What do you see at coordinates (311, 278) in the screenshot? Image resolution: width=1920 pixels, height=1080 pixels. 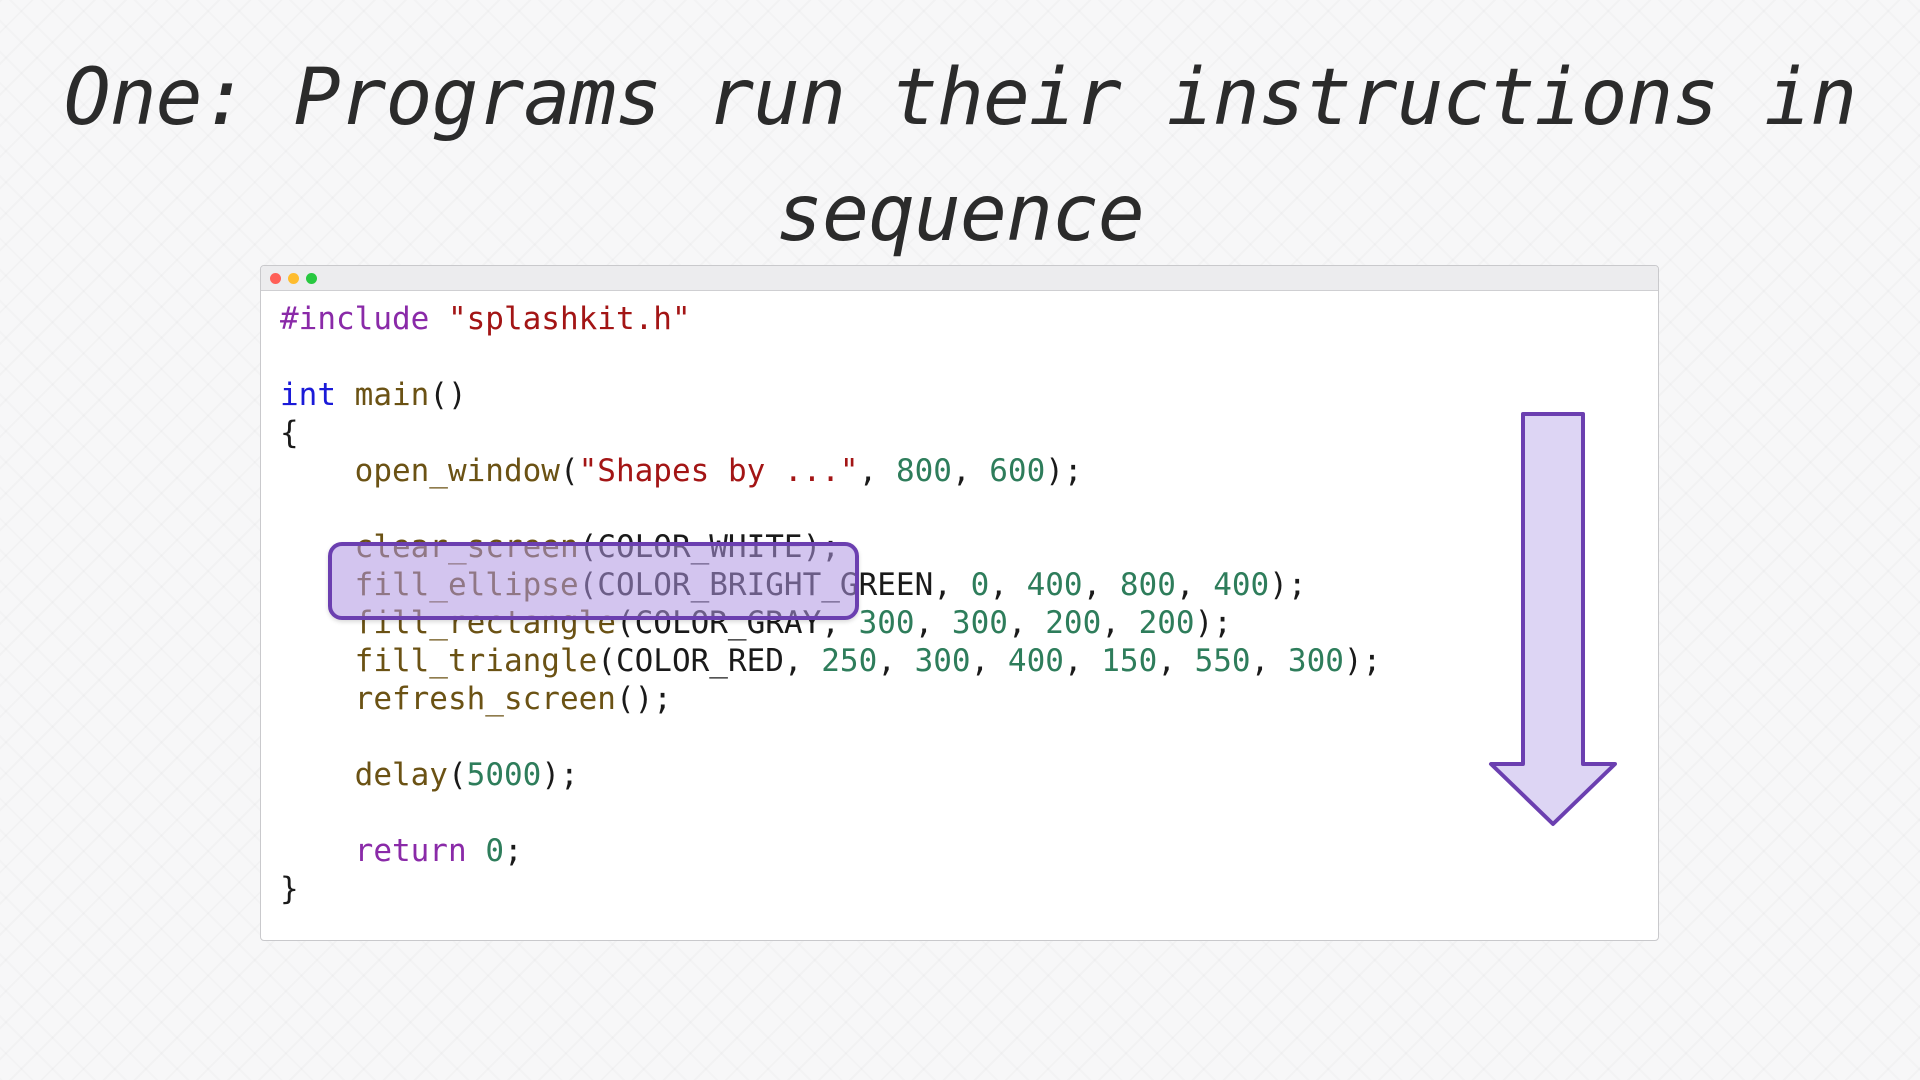 I see `zoom-window-icon` at bounding box center [311, 278].